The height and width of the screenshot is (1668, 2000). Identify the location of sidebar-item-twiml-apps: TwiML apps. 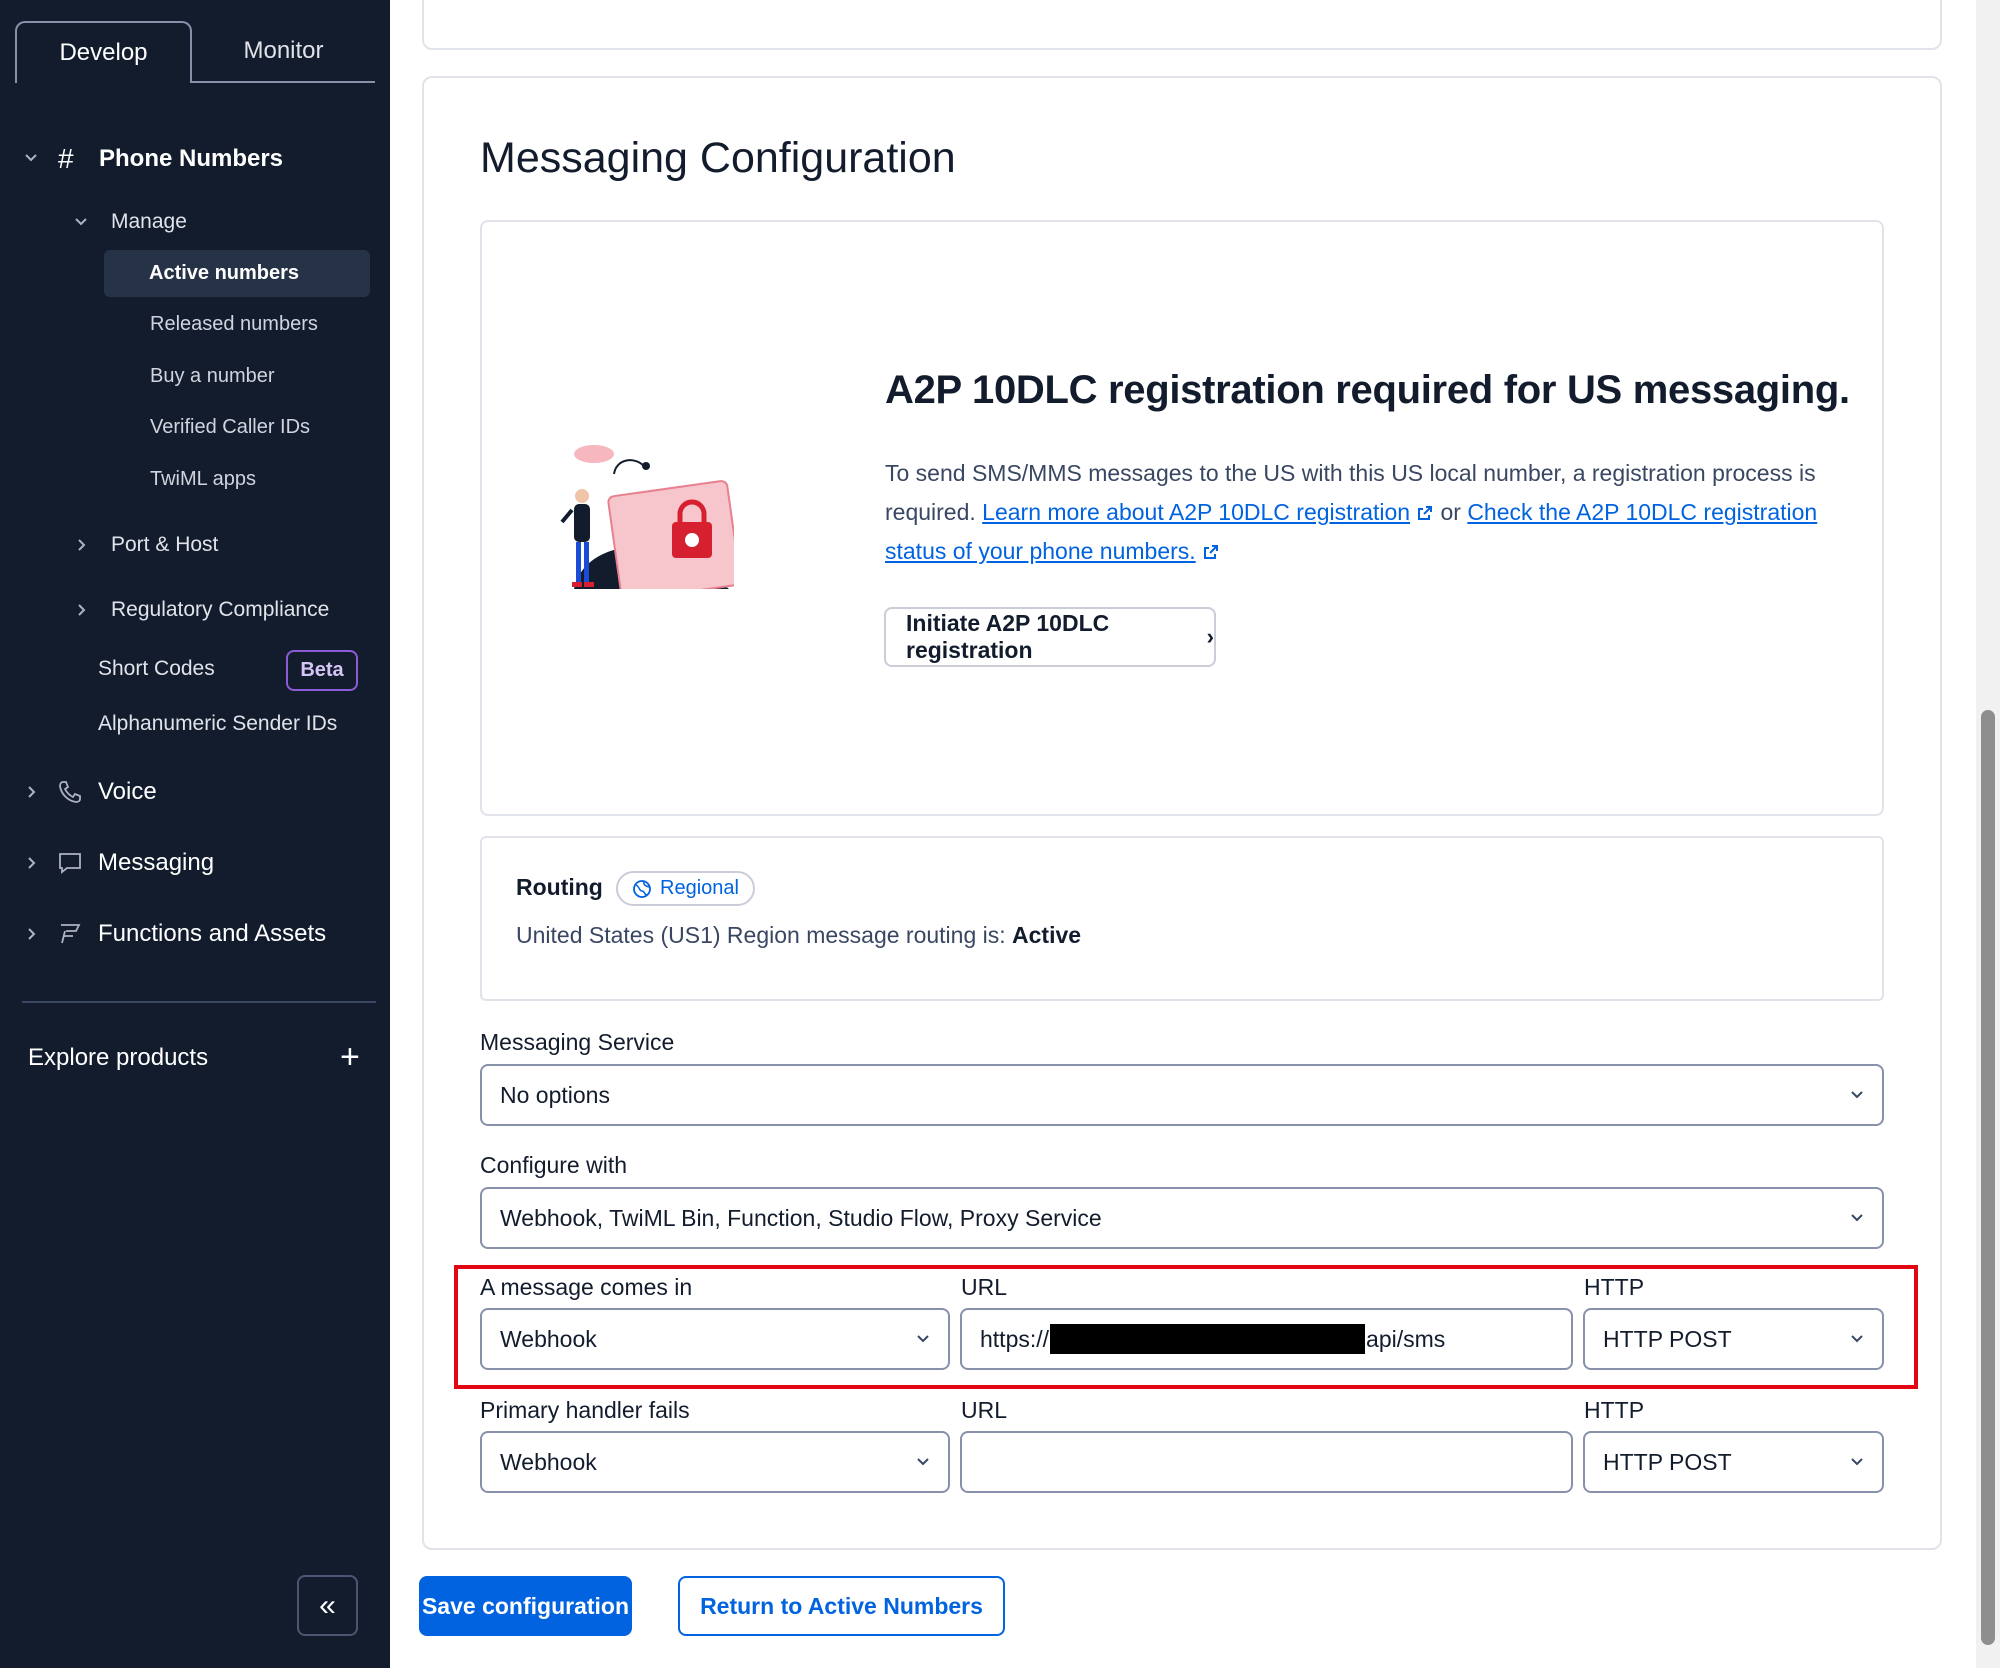
(203, 479).